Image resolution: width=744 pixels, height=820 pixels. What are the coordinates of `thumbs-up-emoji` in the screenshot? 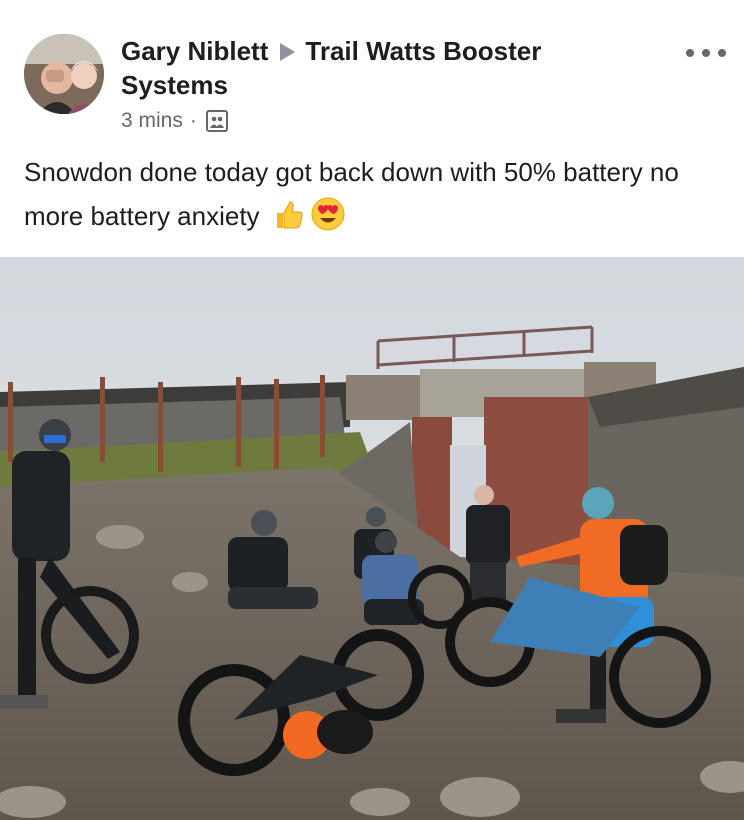 It's located at (289, 221).